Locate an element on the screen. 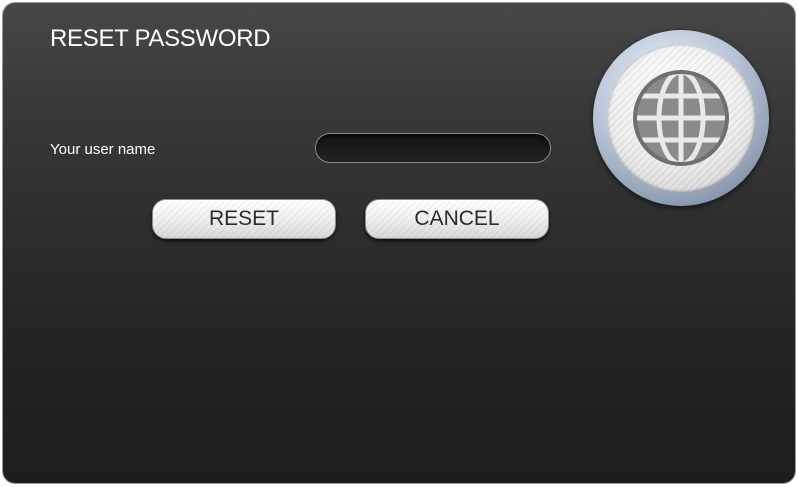 Image resolution: width=798 pixels, height=487 pixels. globe-emblem is located at coordinates (681, 118).